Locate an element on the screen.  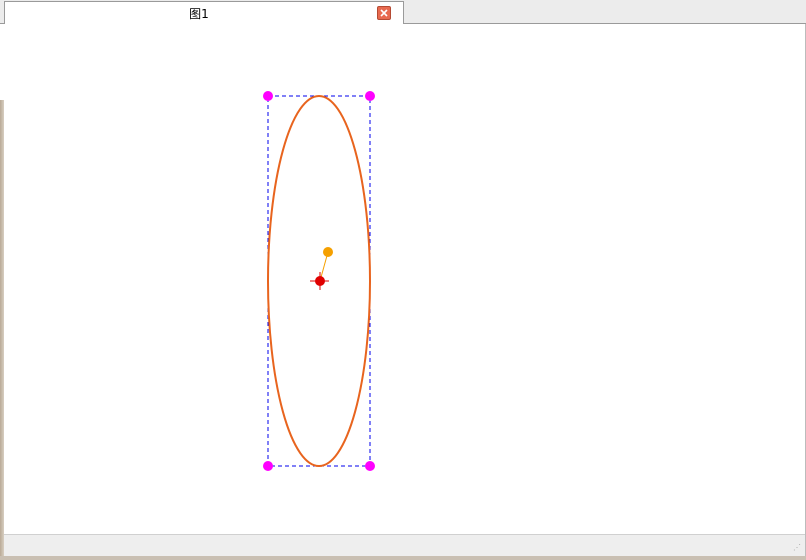
canvas-svg is located at coordinates (319, 281).